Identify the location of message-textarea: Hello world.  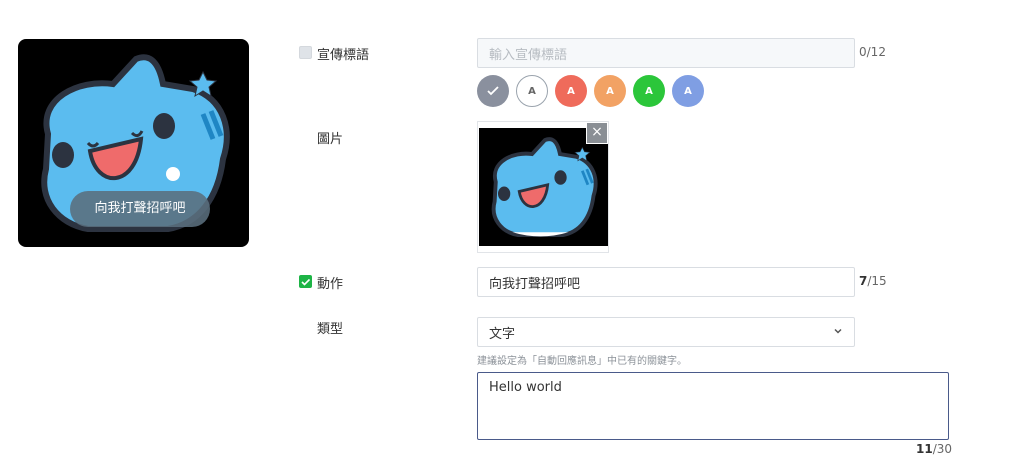
(713, 406).